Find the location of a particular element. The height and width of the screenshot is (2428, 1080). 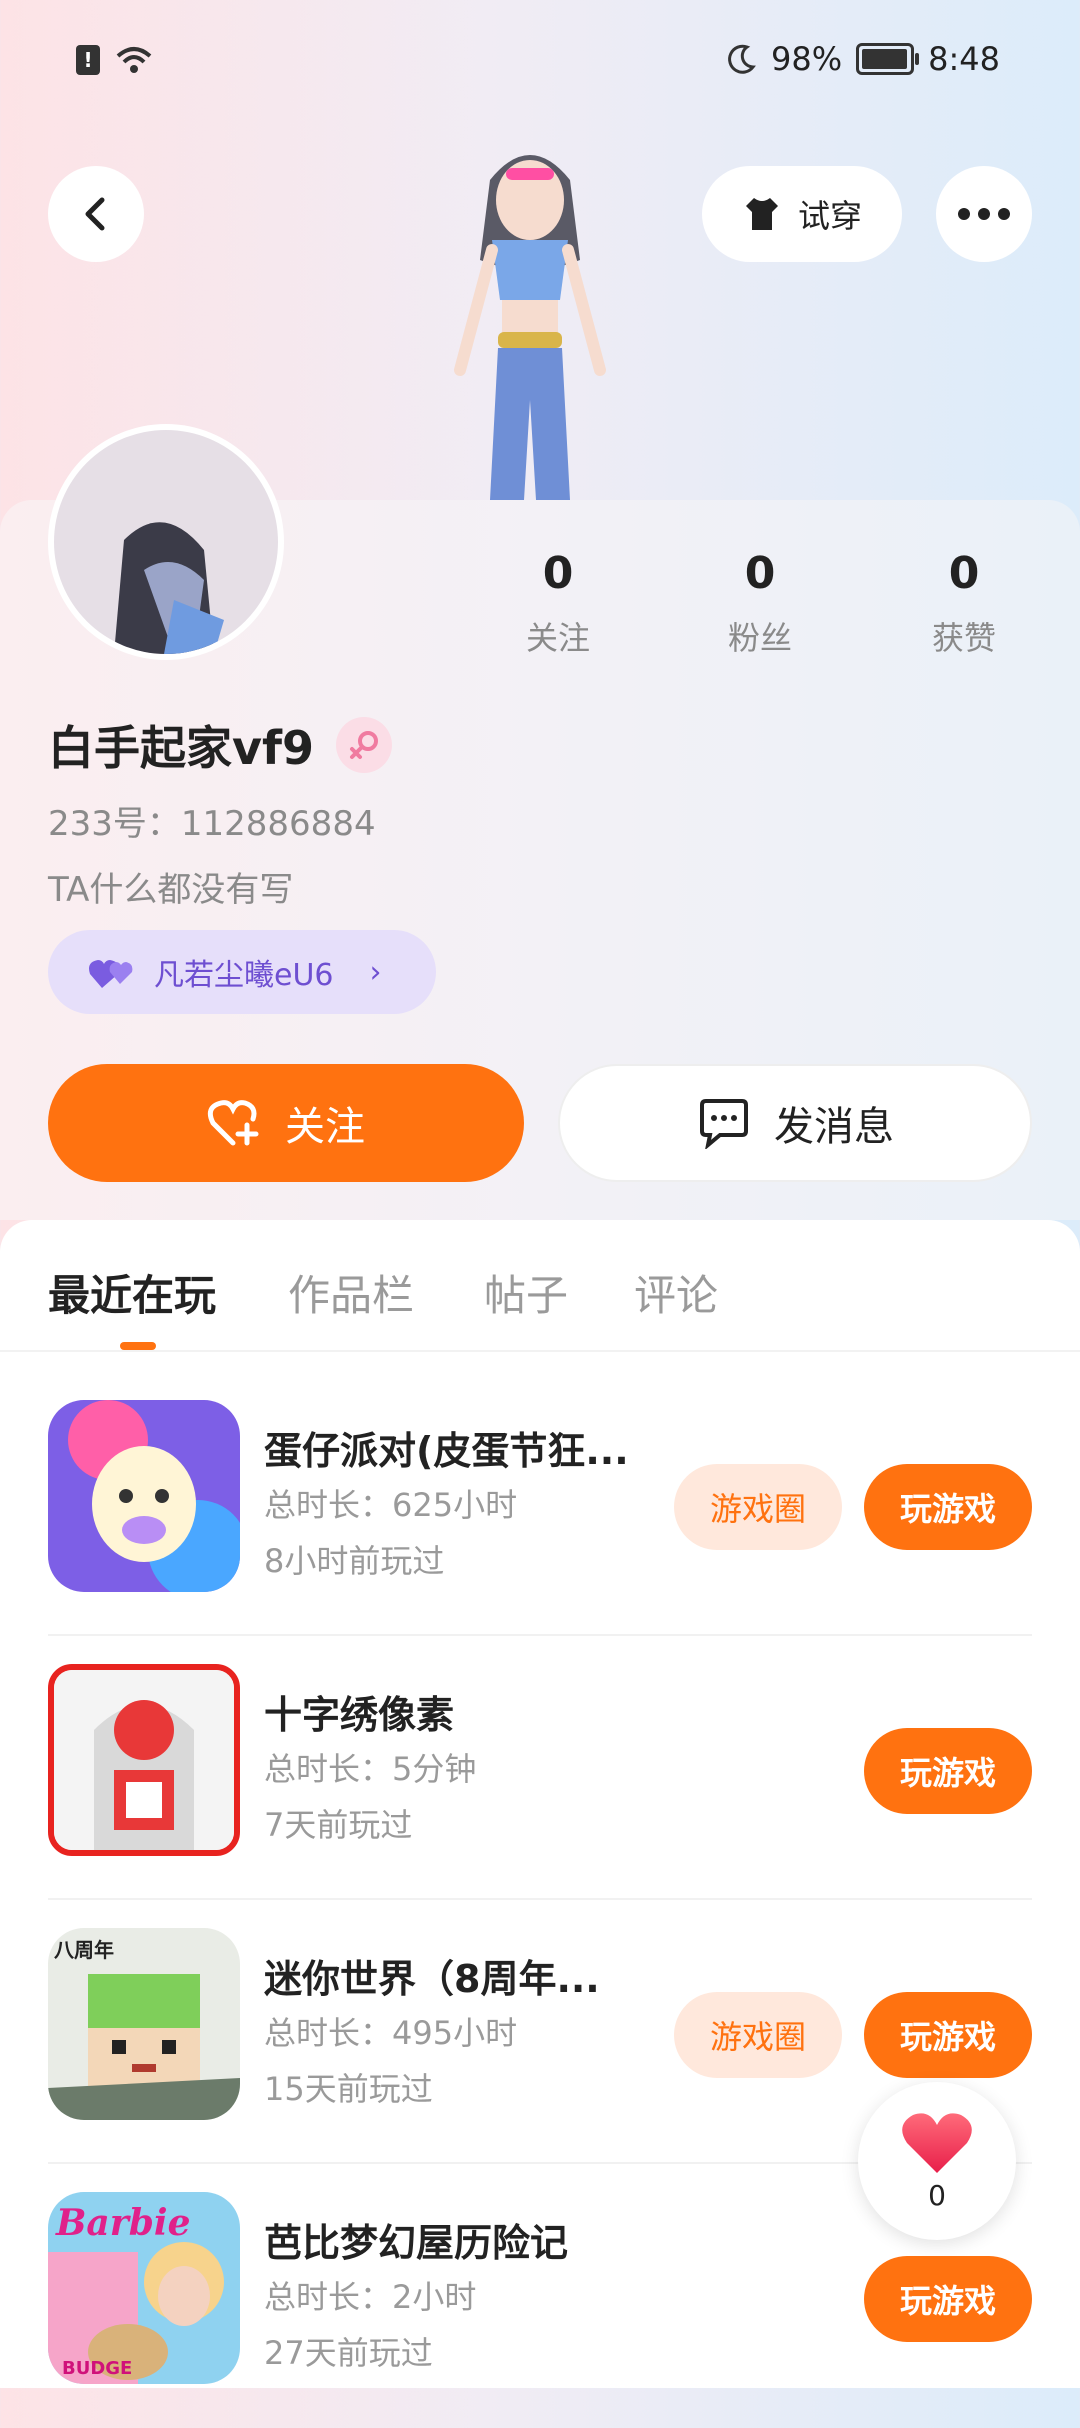

sim-alert-icon: ! is located at coordinates (88, 60).